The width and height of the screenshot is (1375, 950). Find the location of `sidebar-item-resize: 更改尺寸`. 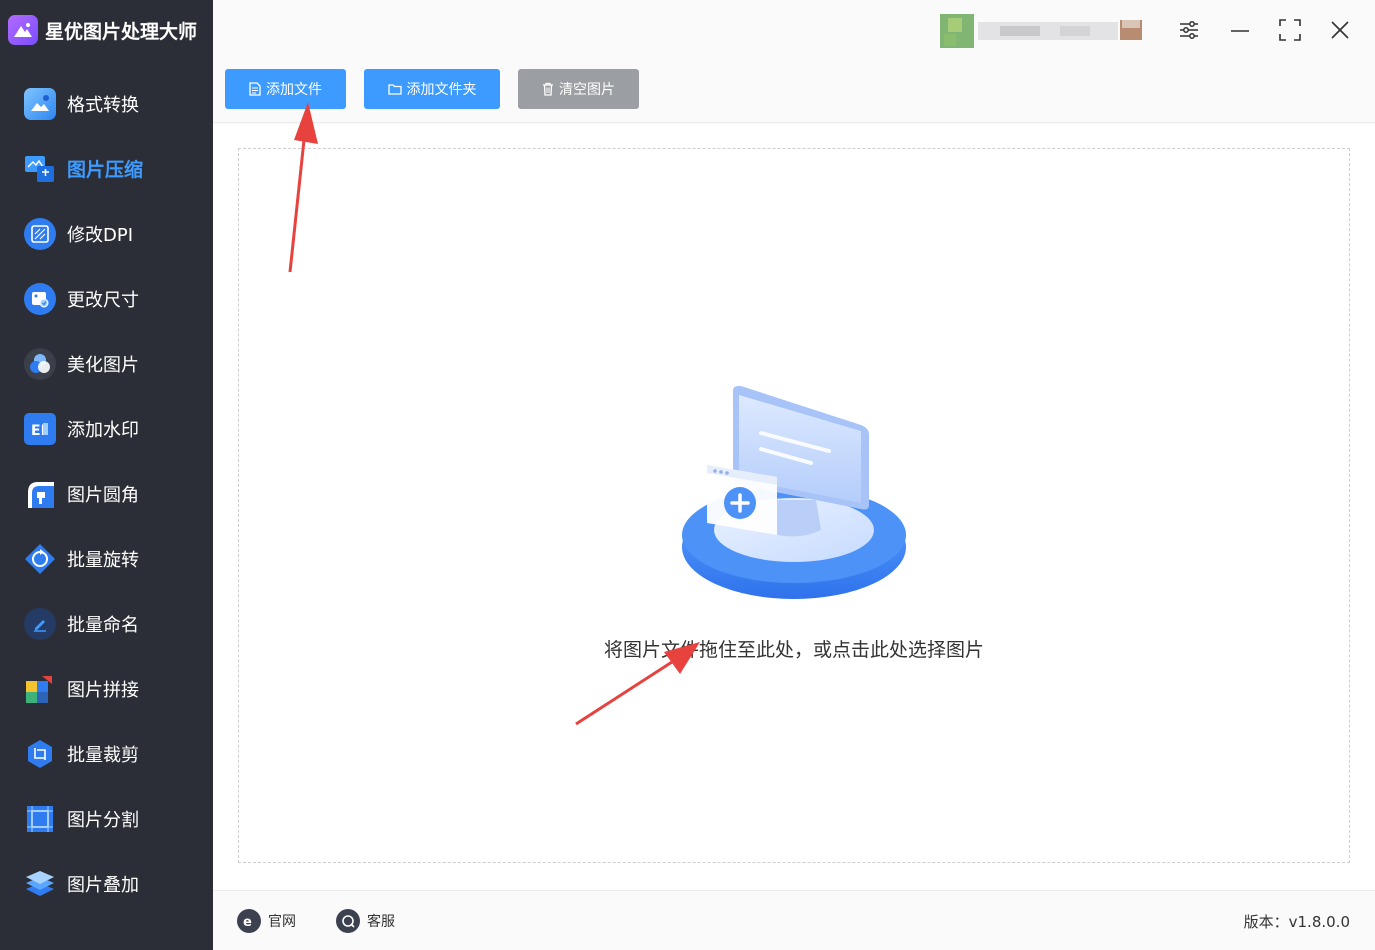

sidebar-item-resize: 更改尺寸 is located at coordinates (106, 298).